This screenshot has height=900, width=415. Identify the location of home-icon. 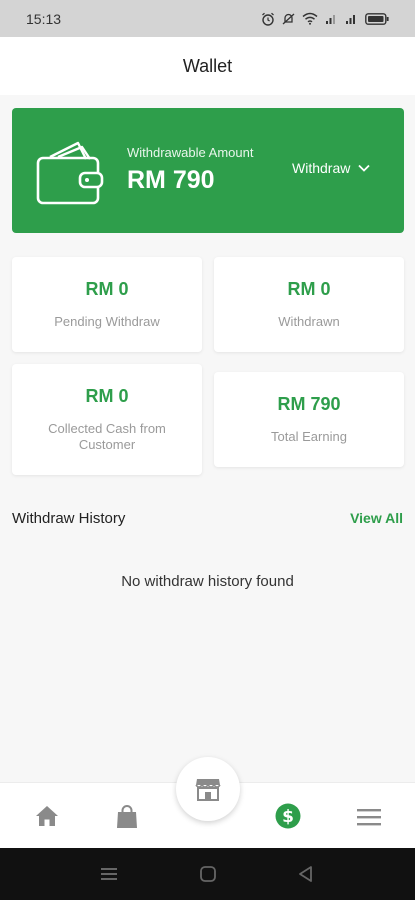
(47, 816).